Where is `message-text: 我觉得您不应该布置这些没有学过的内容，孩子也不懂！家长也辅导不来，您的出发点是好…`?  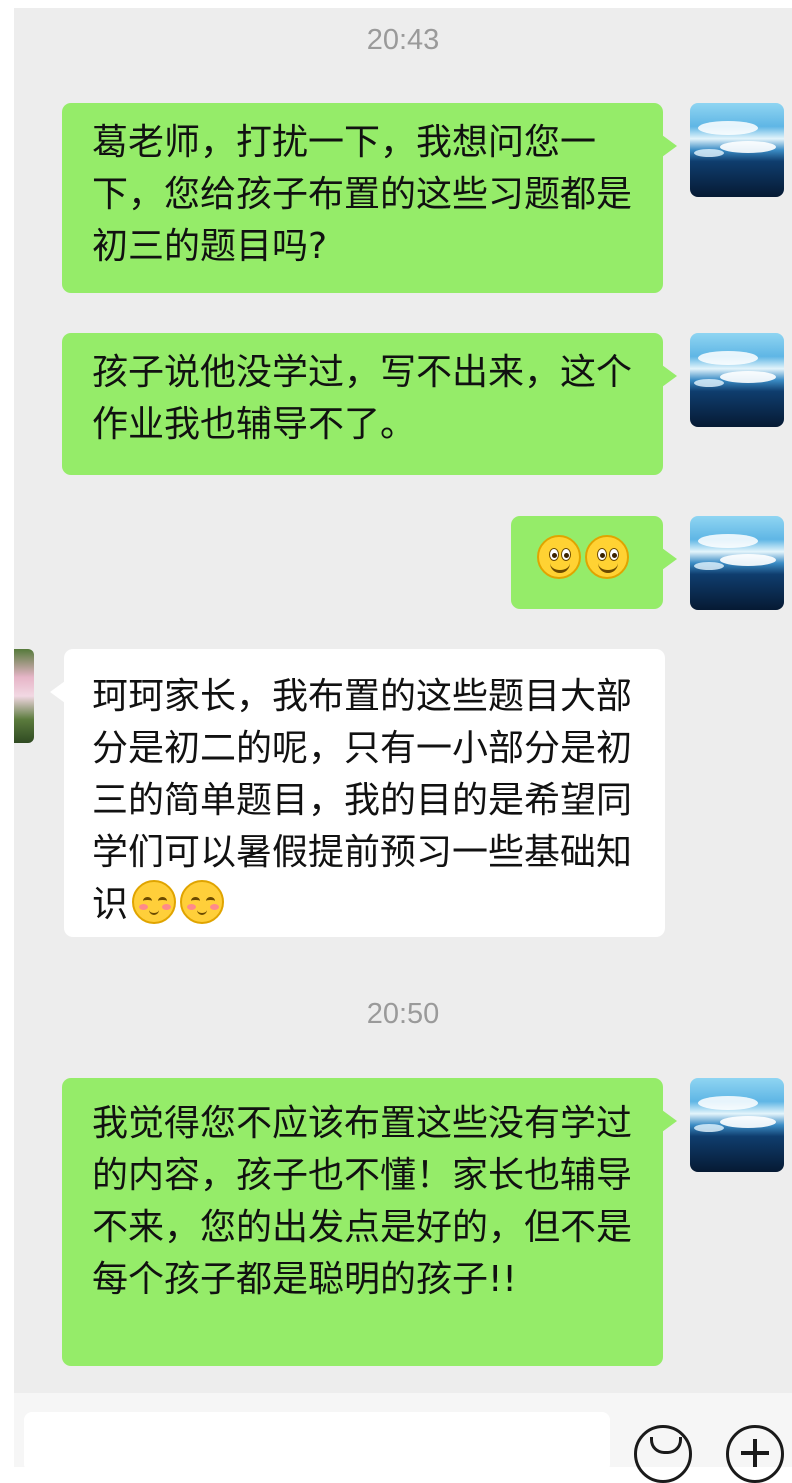 message-text: 我觉得您不应该布置这些没有学过的内容，孩子也不懂！家长也辅导不来，您的出发点是好… is located at coordinates (362, 1201).